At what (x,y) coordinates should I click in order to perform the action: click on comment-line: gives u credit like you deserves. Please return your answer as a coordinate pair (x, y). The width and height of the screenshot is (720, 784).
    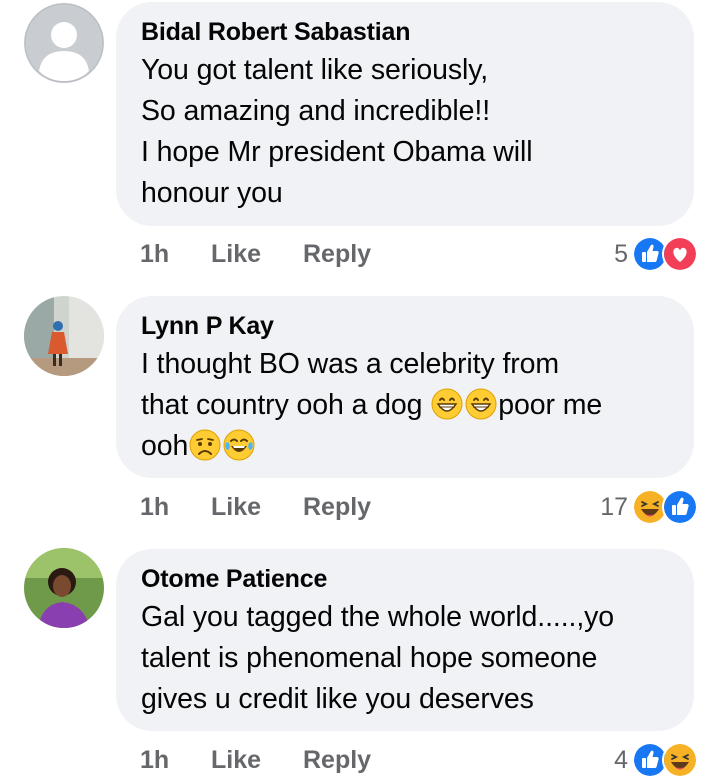
    Looking at the image, I should click on (337, 699).